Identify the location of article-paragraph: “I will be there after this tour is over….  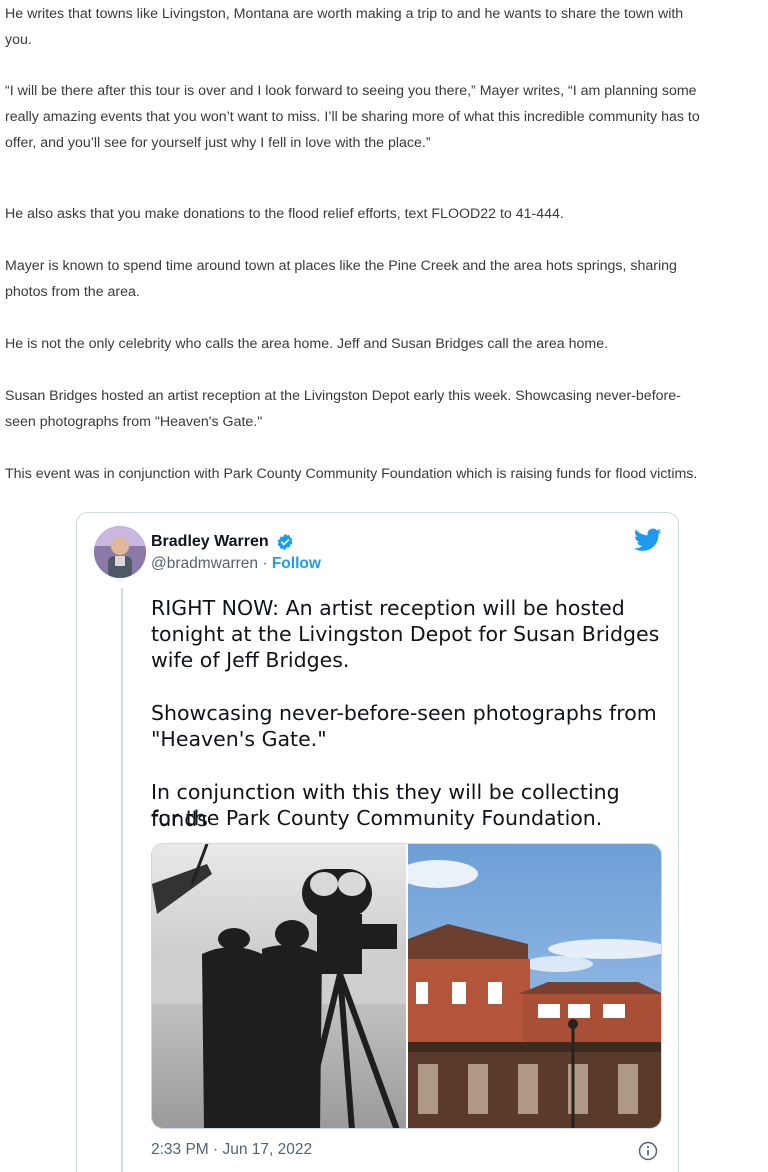
(351, 91).